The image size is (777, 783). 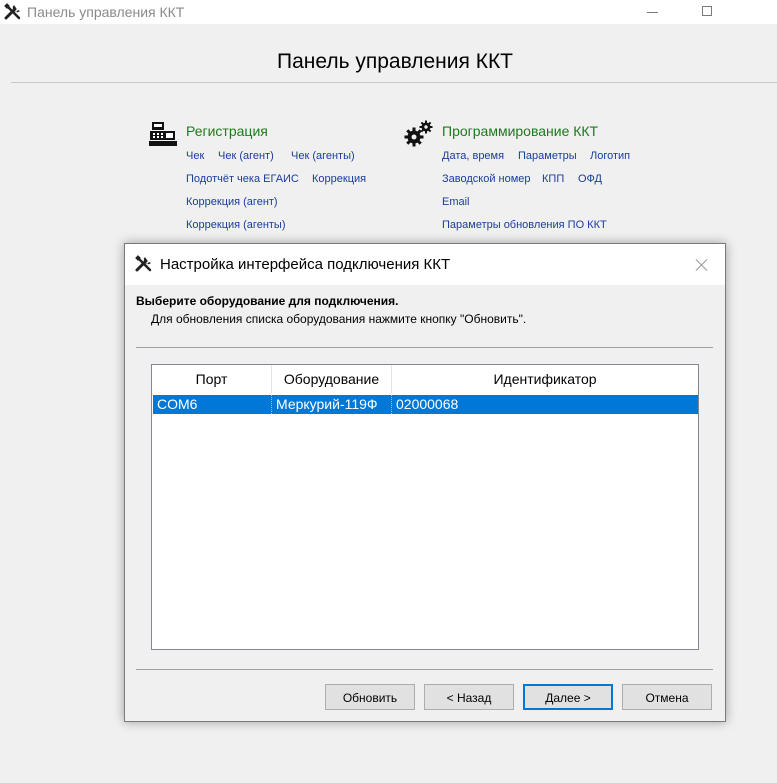 I want to click on dialog-title: Настройка интерфейса подключения ККТ, so click(x=305, y=264).